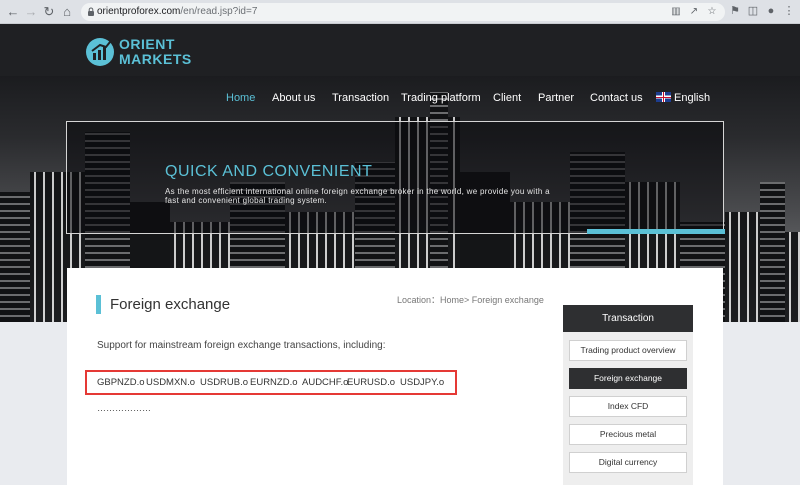  I want to click on currency-pair: USDJPY.o, so click(422, 382).